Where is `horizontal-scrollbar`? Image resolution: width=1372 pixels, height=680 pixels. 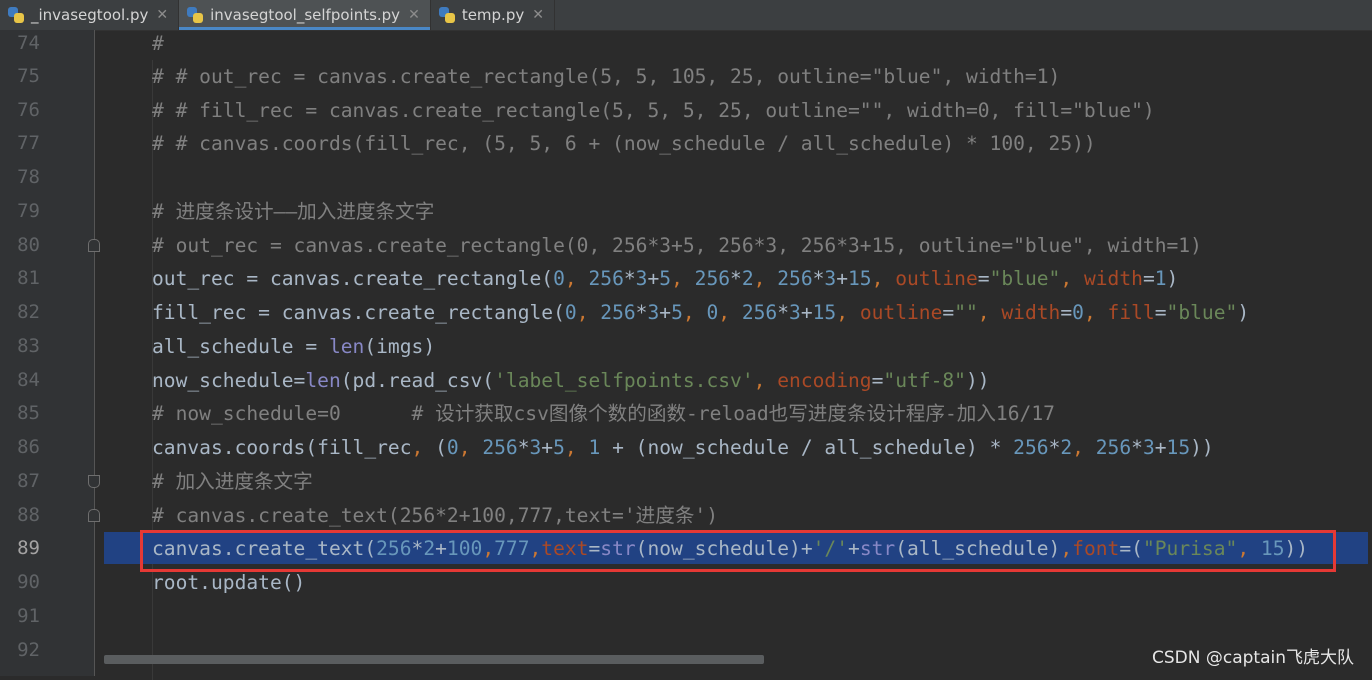 horizontal-scrollbar is located at coordinates (434, 659).